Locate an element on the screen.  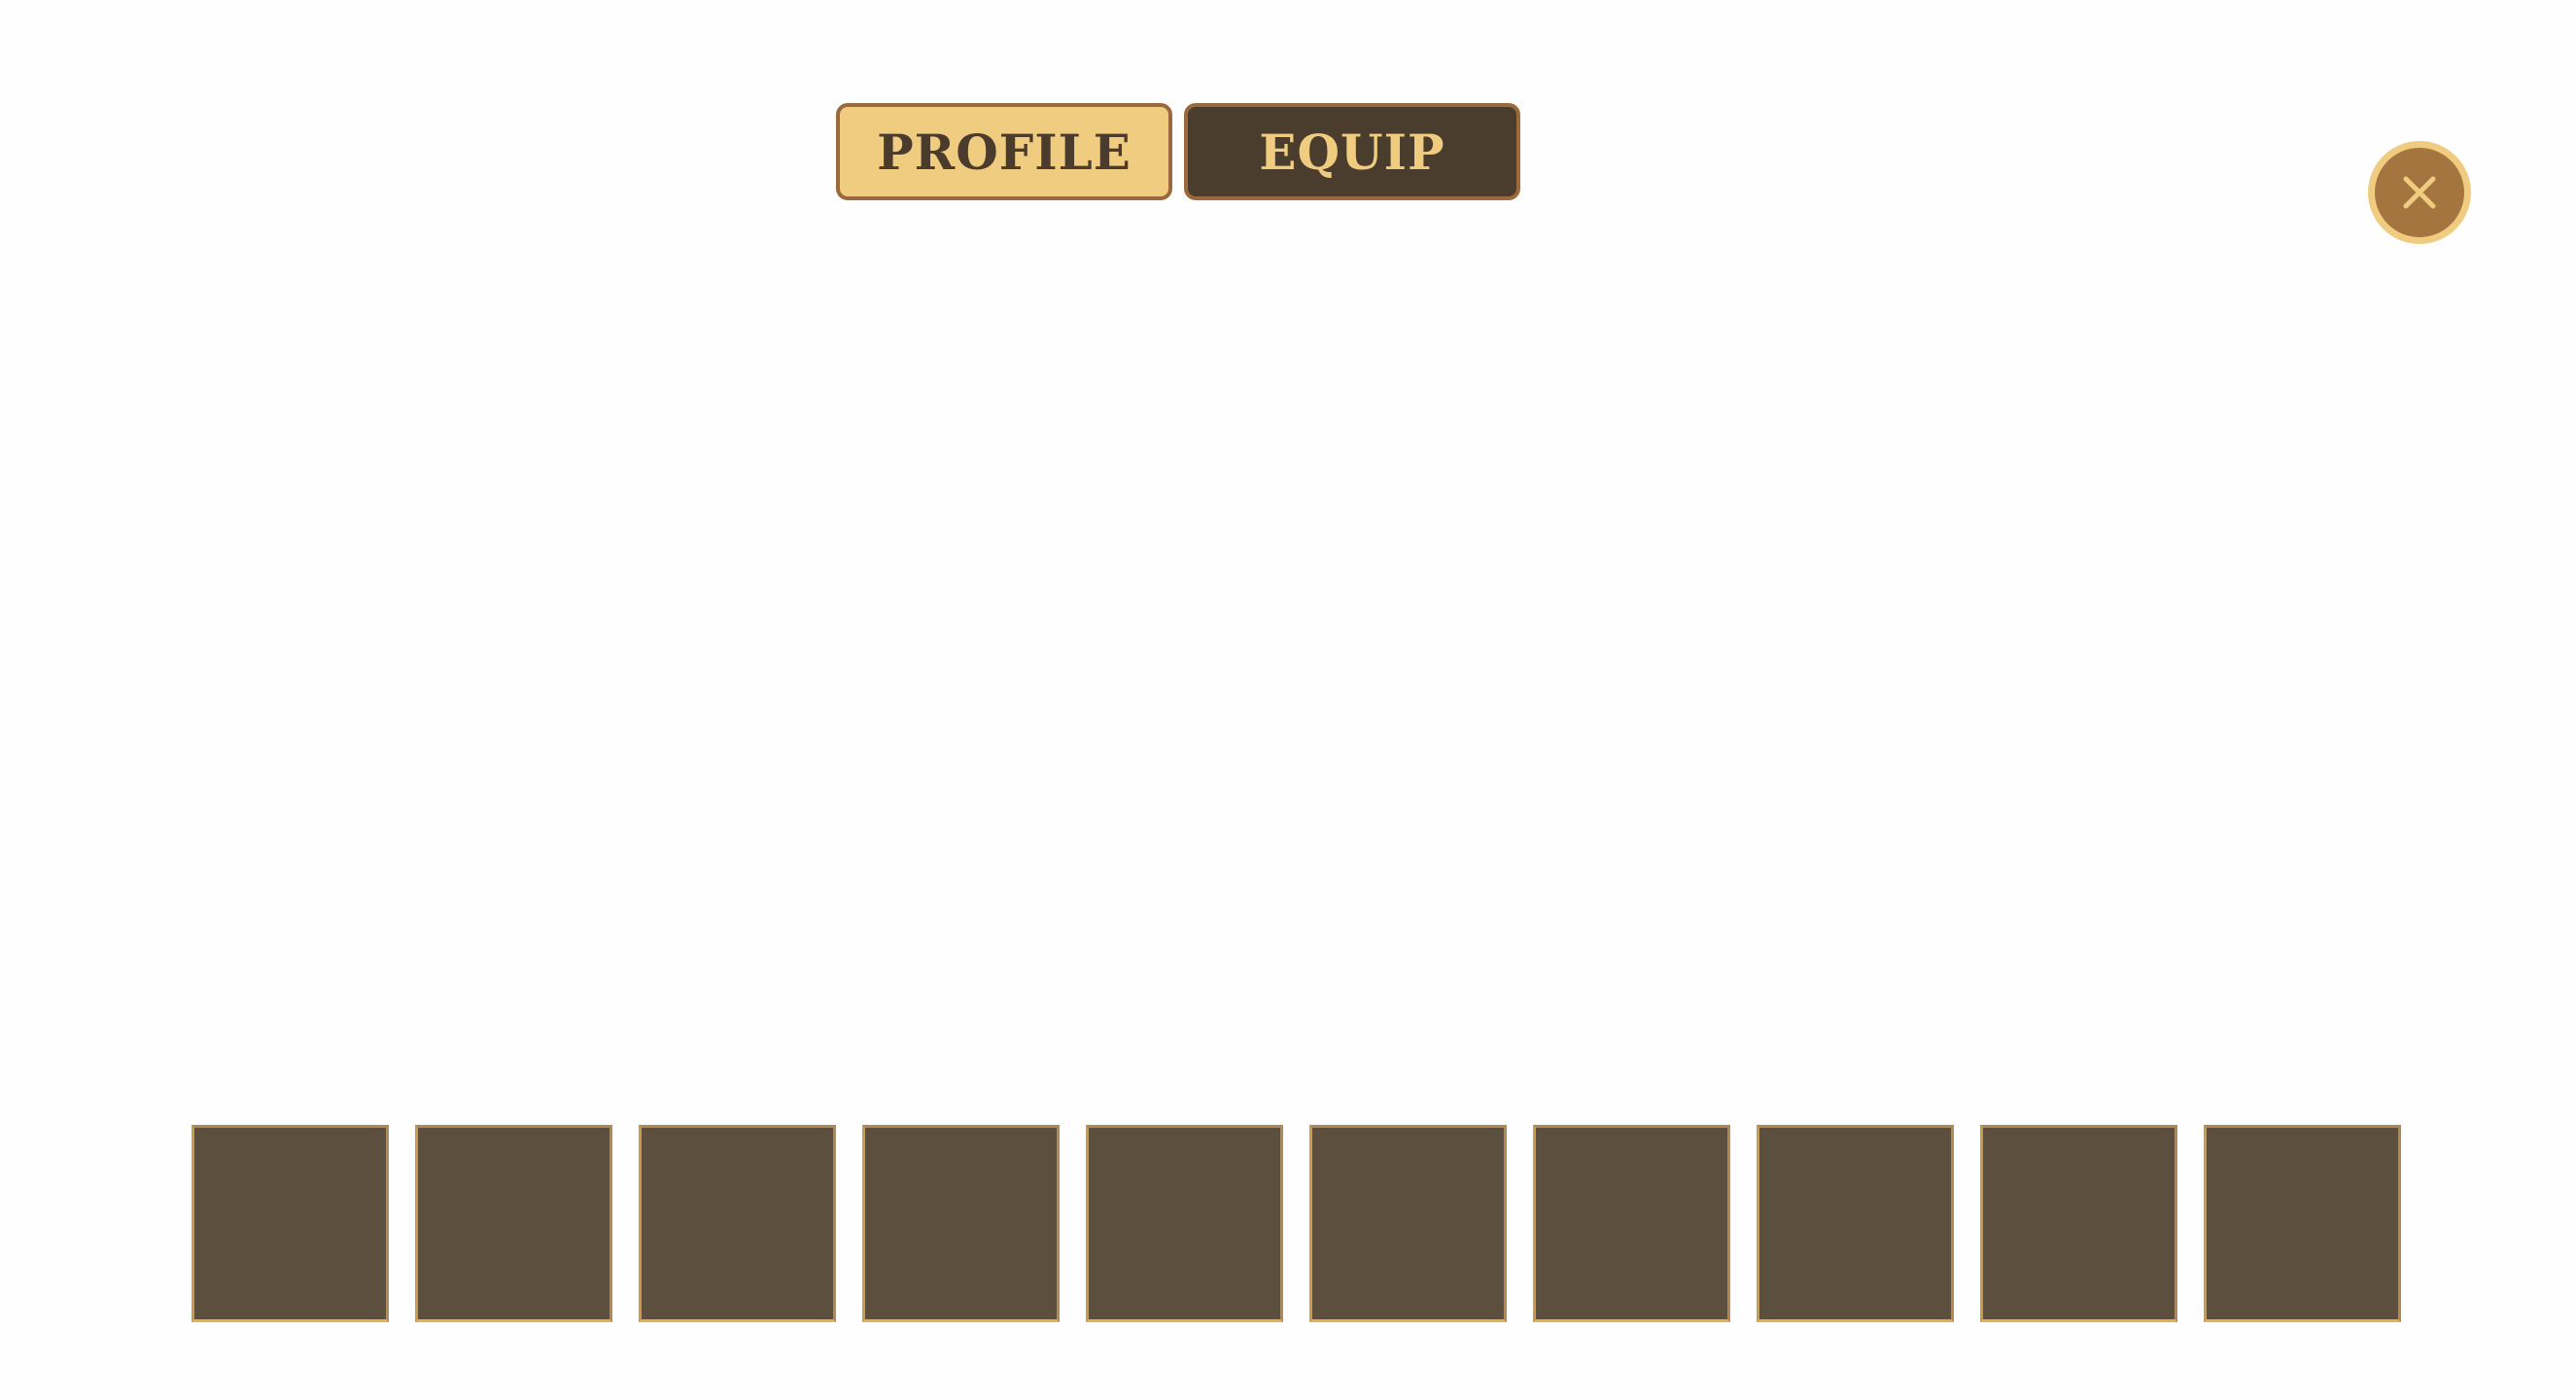
tab-profile: PROFILE is located at coordinates (1004, 151).